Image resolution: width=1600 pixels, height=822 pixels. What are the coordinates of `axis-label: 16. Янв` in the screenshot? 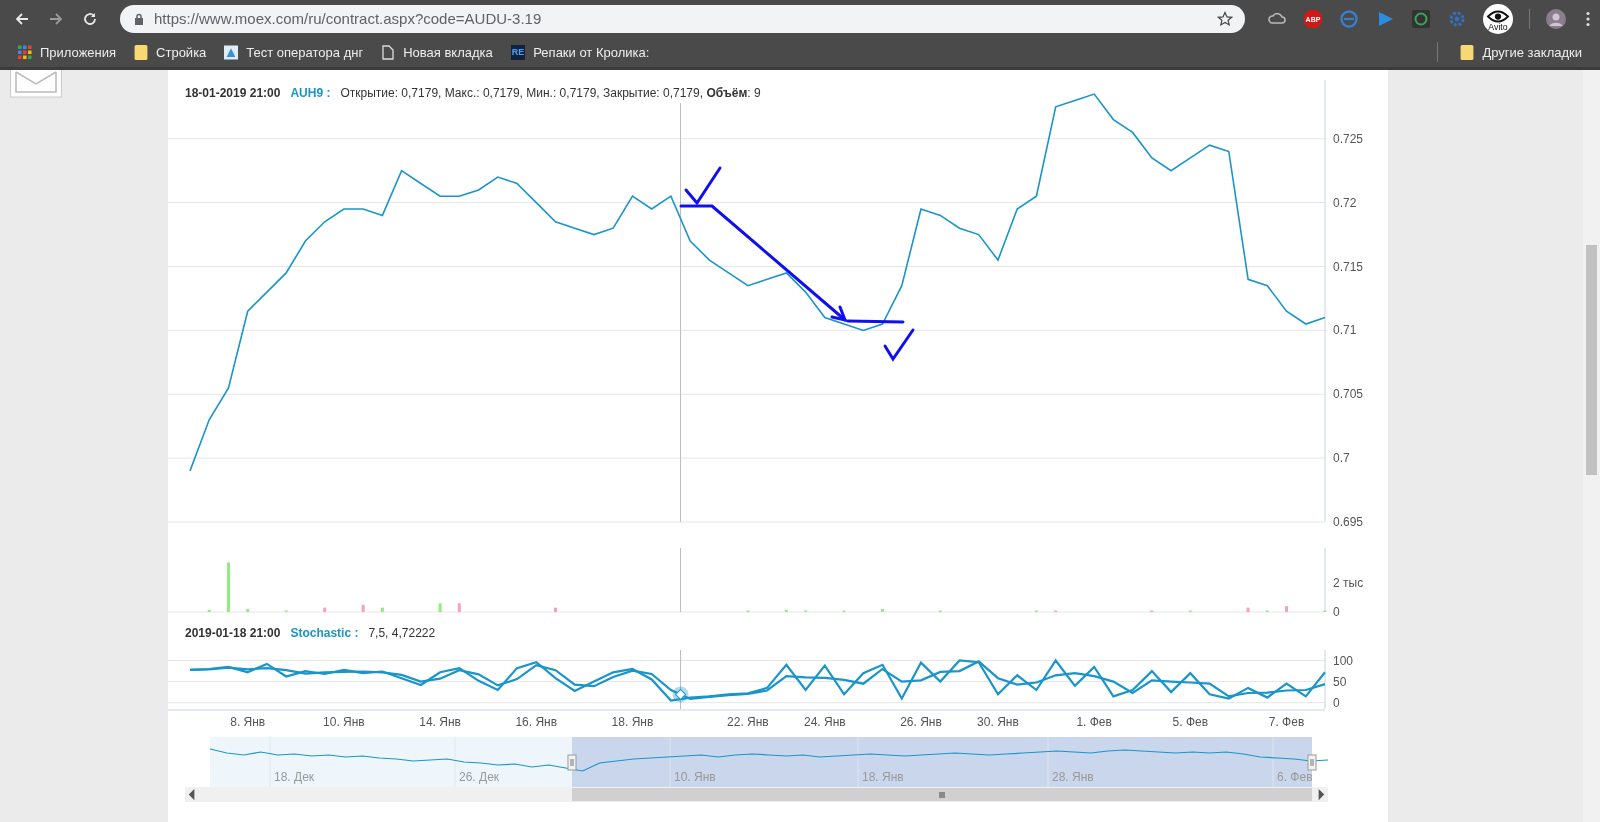 It's located at (536, 722).